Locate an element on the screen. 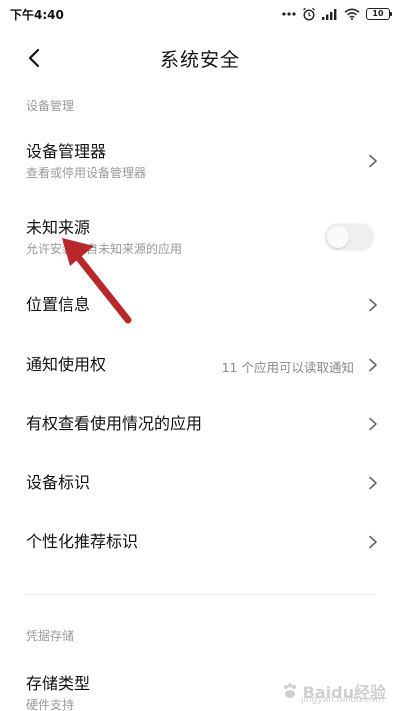 This screenshot has width=400, height=711. status-icons: 10 is located at coordinates (337, 14).